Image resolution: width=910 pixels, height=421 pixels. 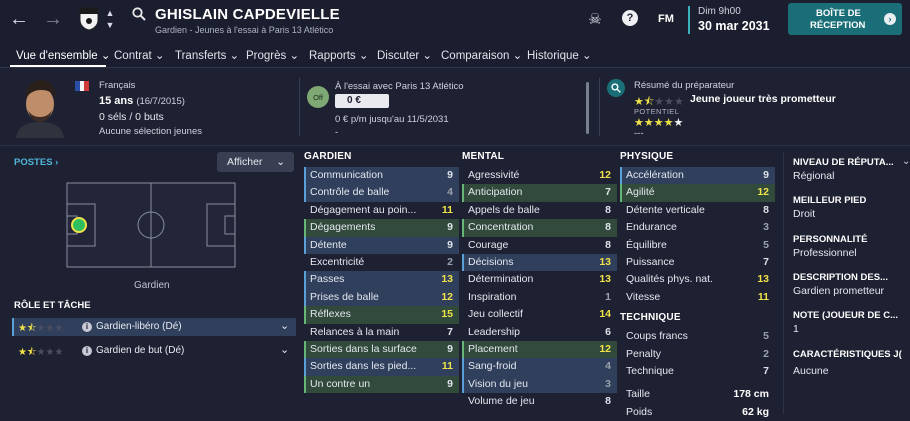 I want to click on attribute-name: Coups francs, so click(x=657, y=336).